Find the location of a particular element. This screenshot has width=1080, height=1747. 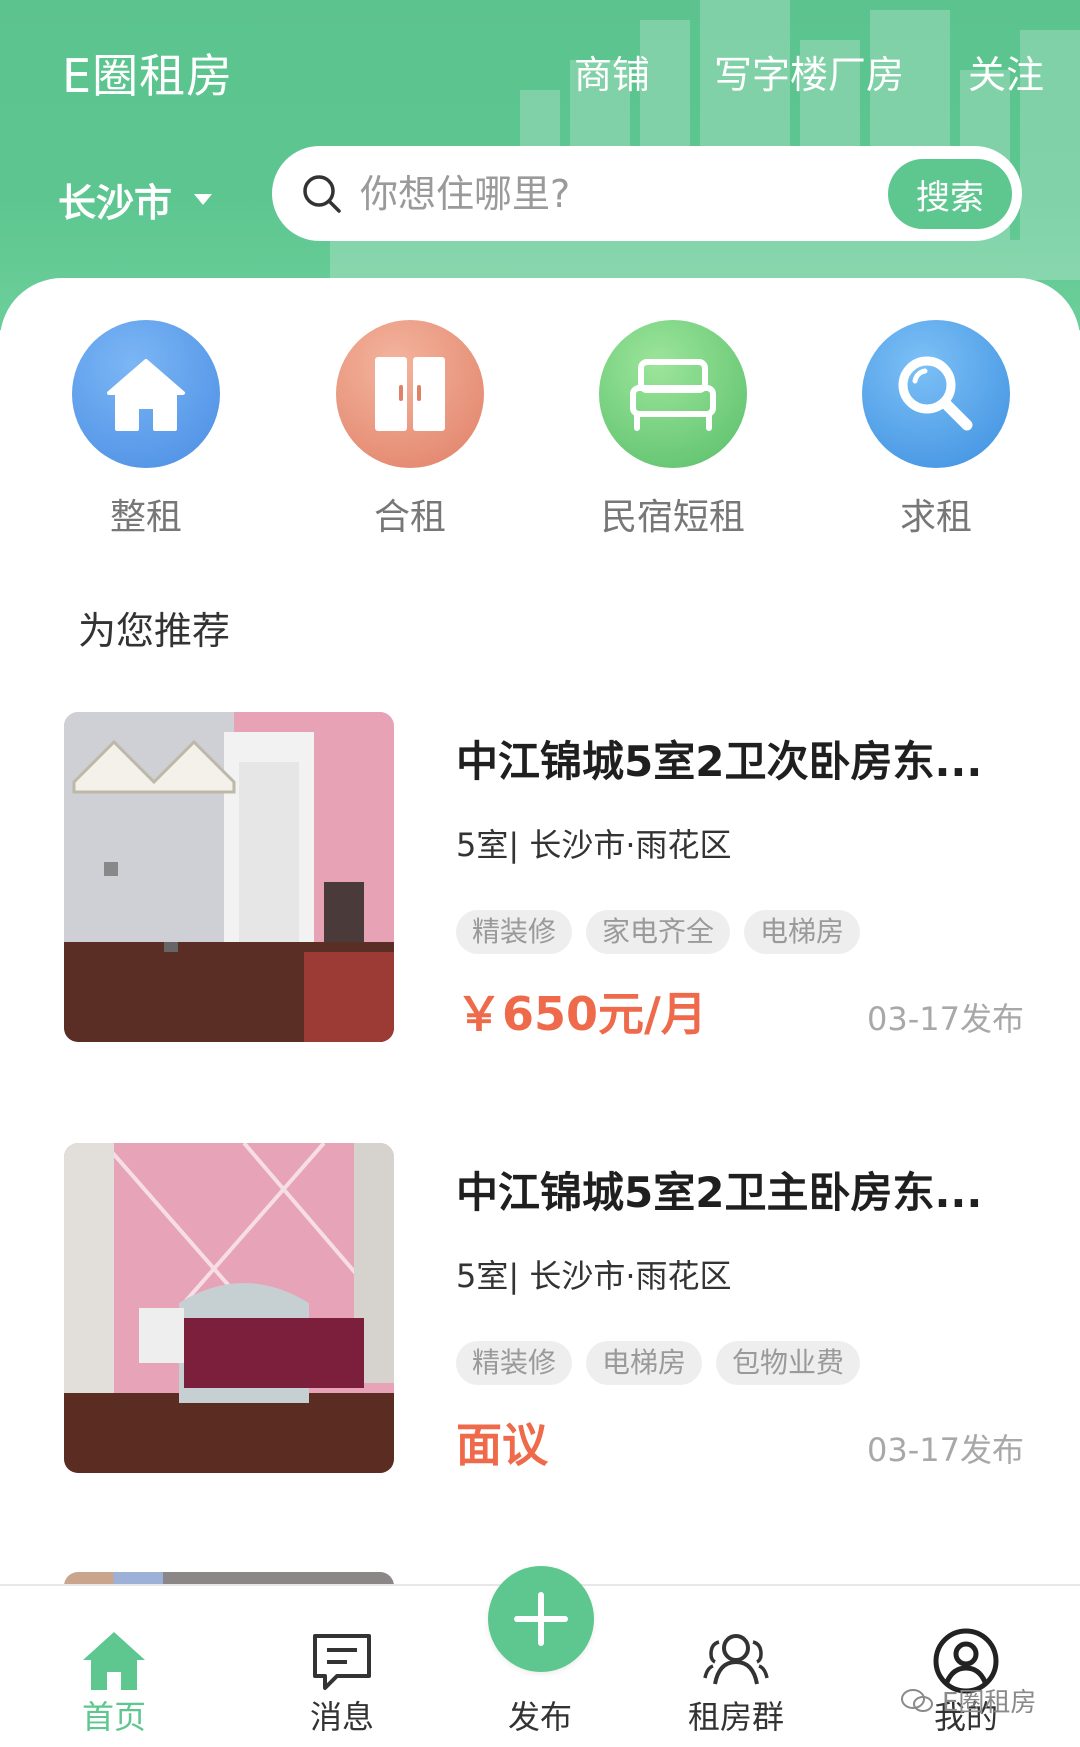

bed-icon is located at coordinates (673, 394).